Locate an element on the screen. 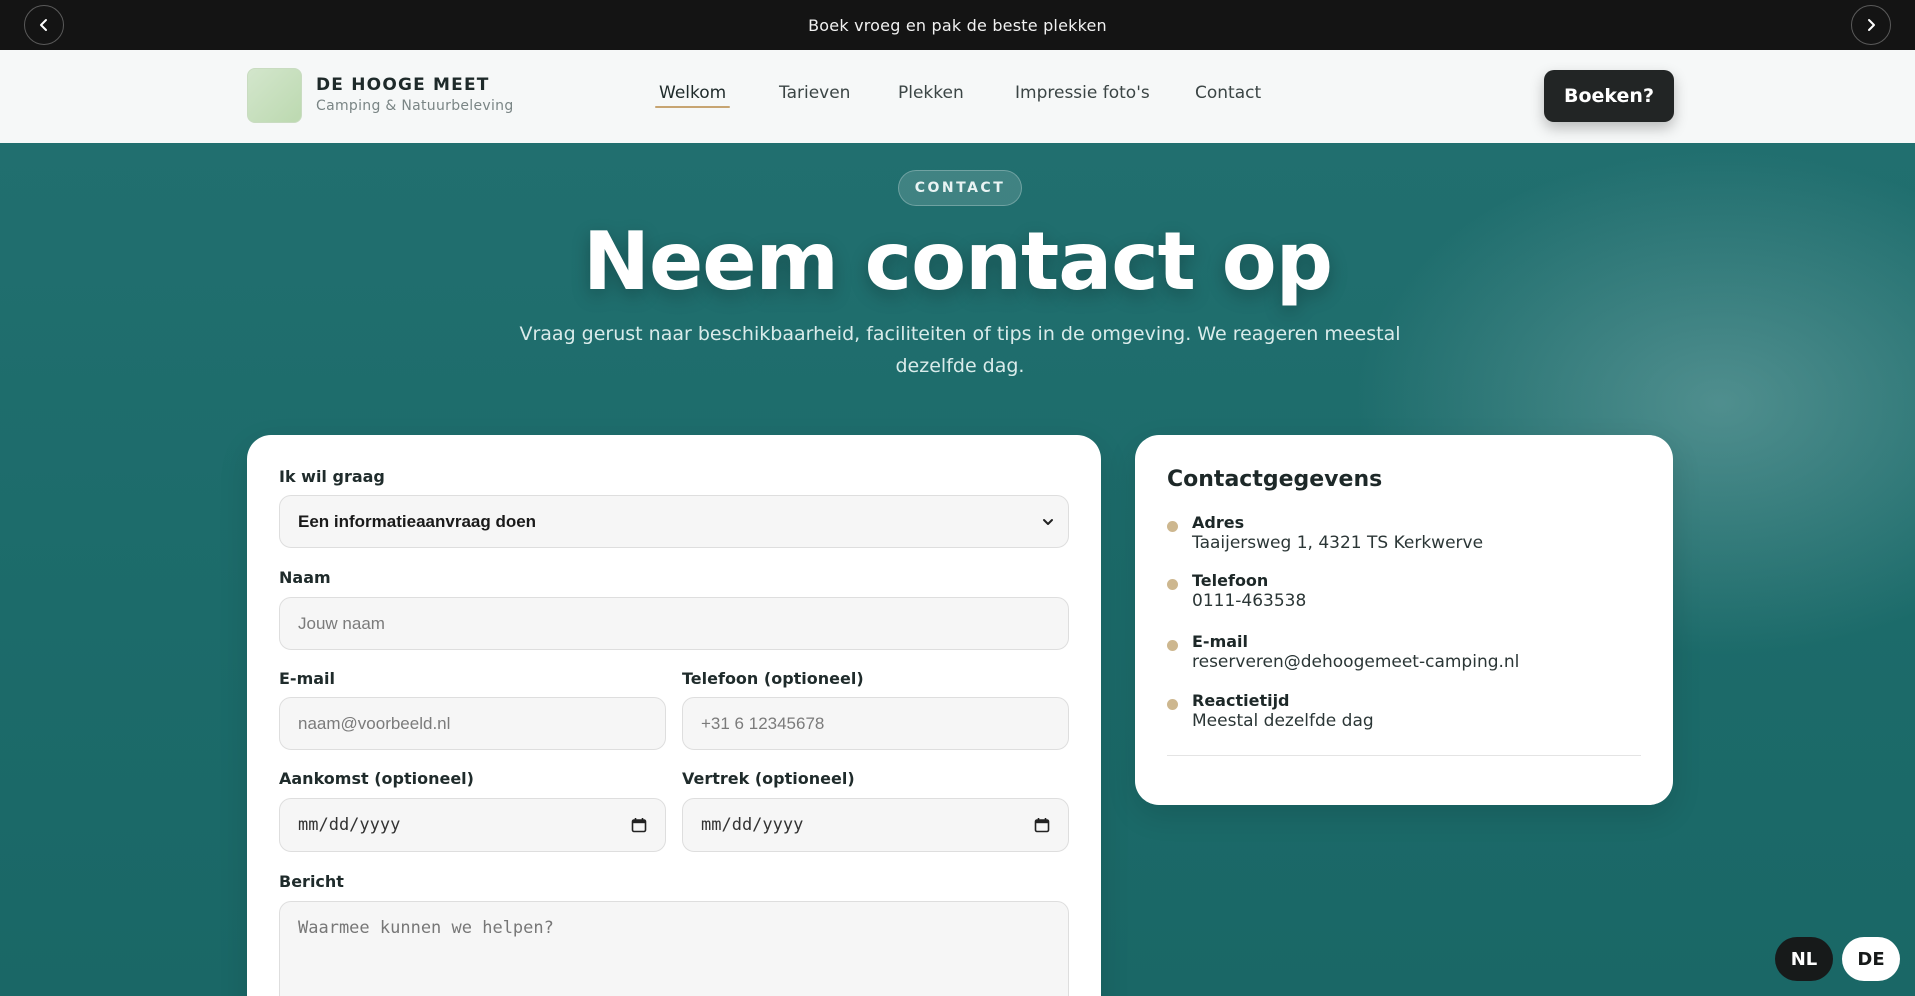  previous-announcement-button is located at coordinates (44, 25).